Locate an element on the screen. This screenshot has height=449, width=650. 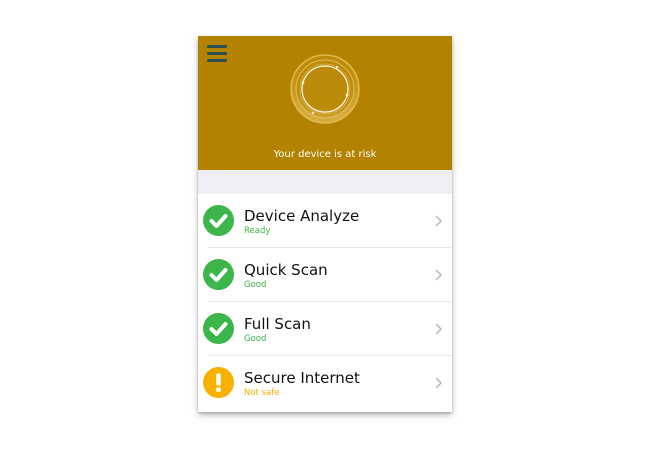
section-spacer is located at coordinates (325, 182).